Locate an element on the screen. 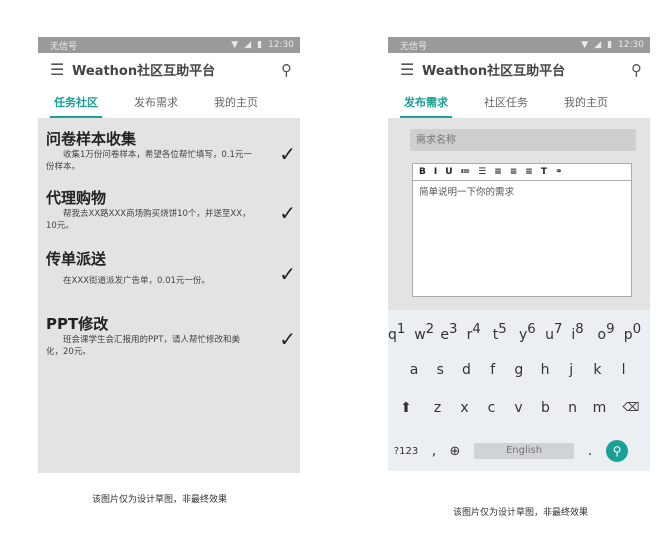 The image size is (672, 542). clock-time: 12:30 is located at coordinates (281, 45).